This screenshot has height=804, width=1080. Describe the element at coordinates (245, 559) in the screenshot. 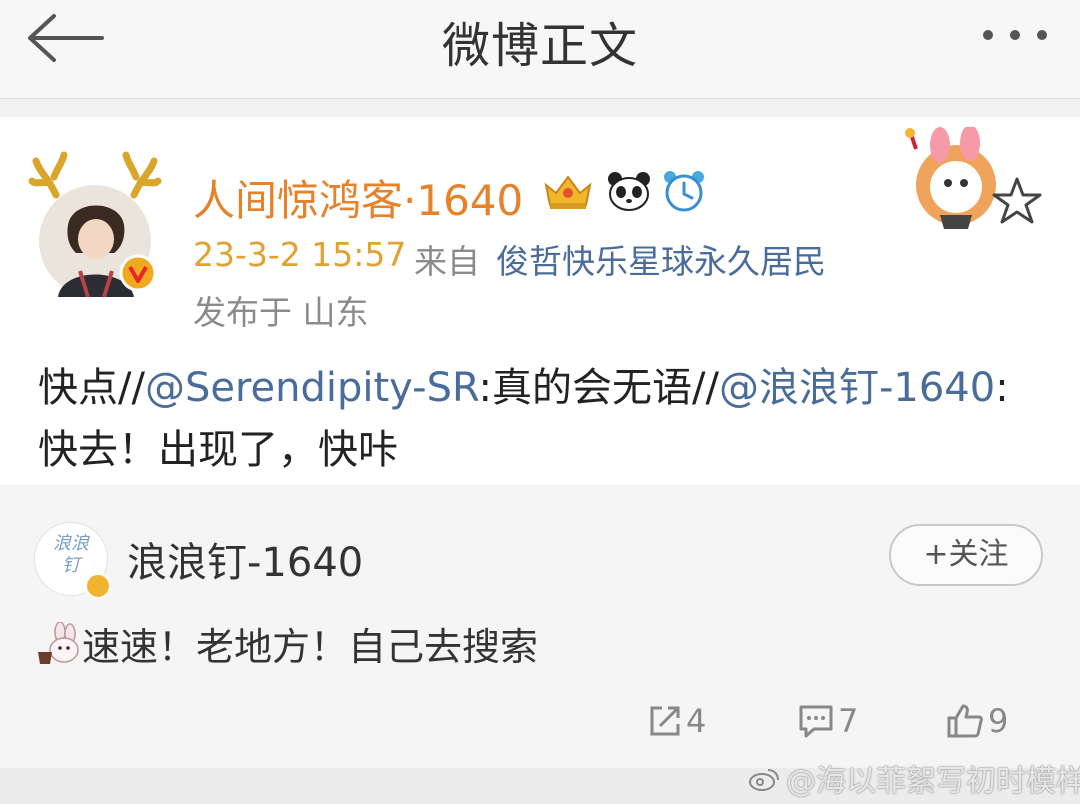

I see `repost-username: 浪浪钉-1640` at that location.